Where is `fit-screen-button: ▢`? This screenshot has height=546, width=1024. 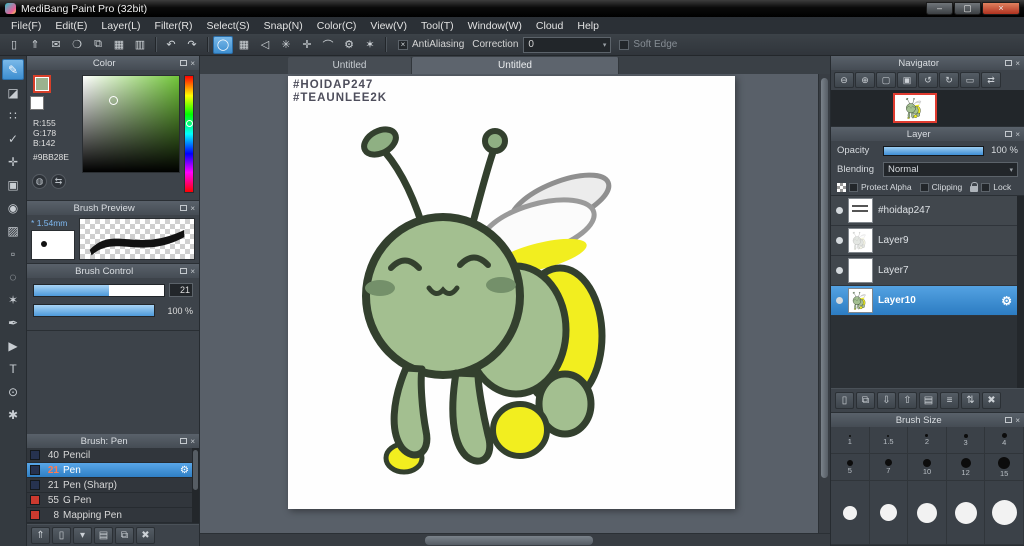 fit-screen-button: ▢ is located at coordinates (886, 80).